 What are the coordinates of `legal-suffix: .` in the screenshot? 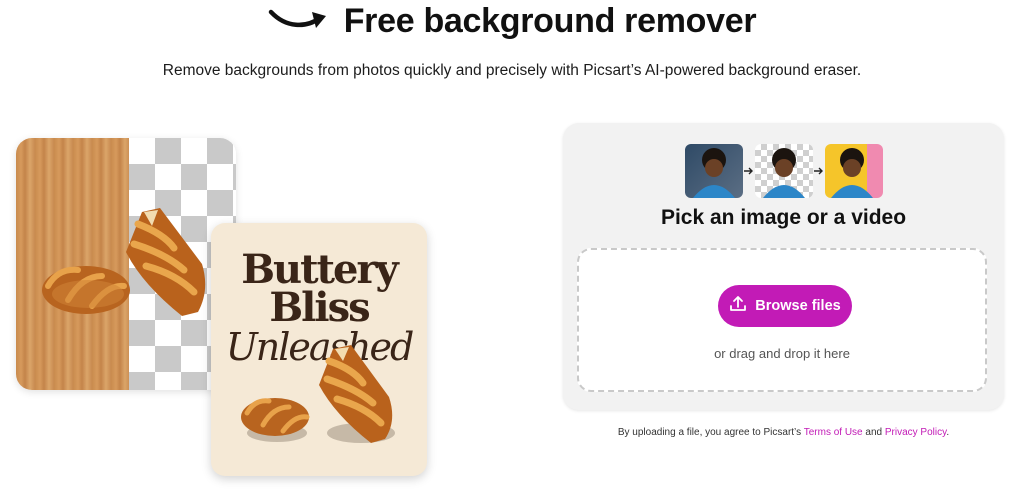 It's located at (948, 432).